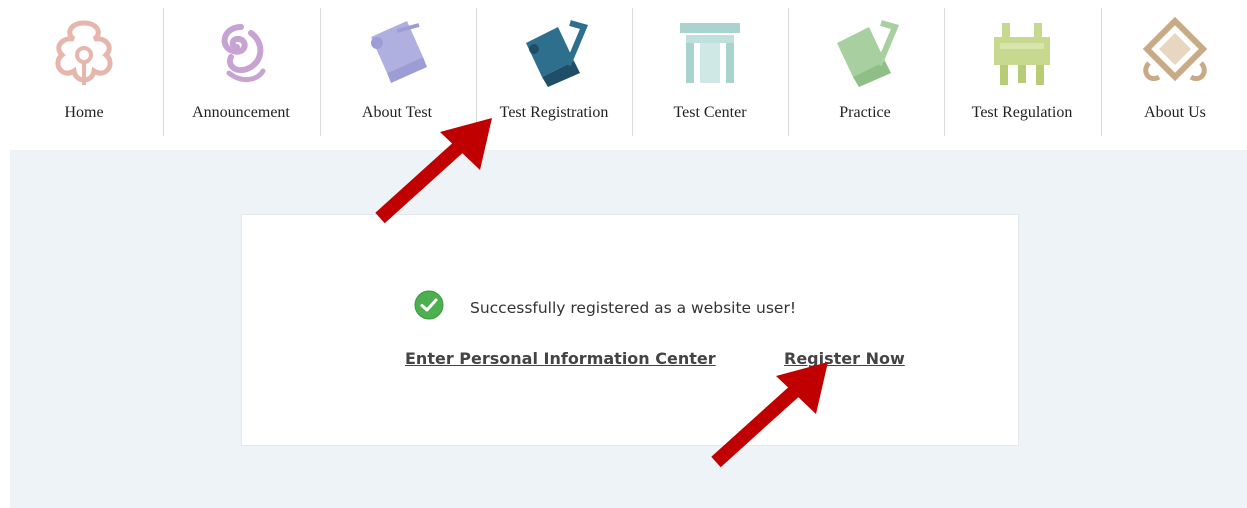 This screenshot has width=1247, height=508. I want to click on nav-item-test-registration: Test Registration, so click(554, 72).